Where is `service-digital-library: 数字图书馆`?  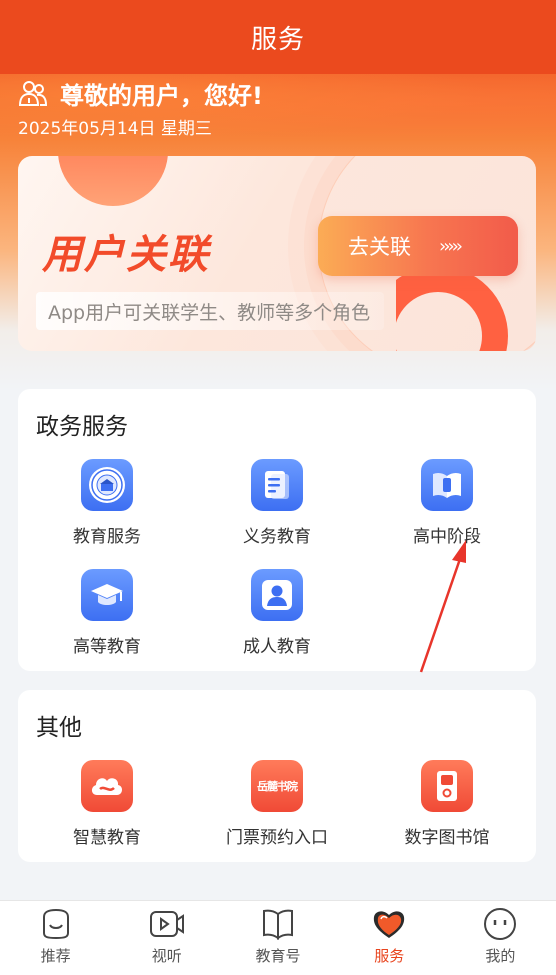 service-digital-library: 数字图书馆 is located at coordinates (447, 805).